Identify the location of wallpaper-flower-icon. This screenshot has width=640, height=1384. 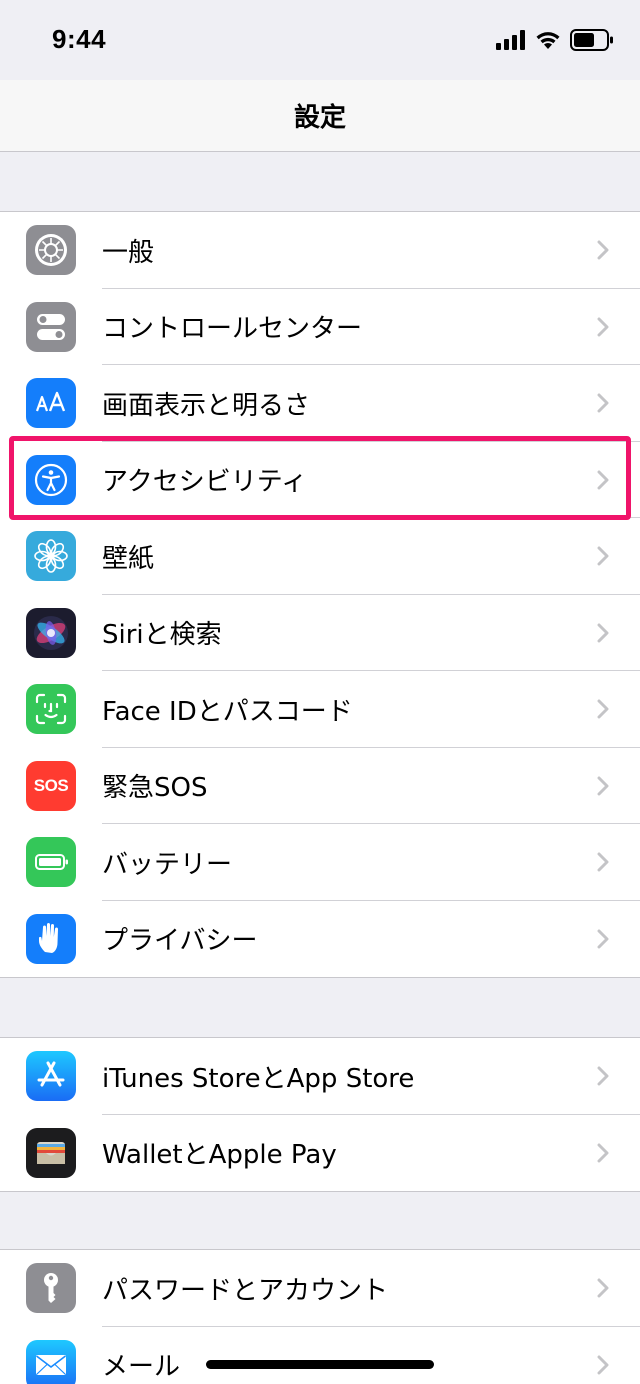
(51, 556).